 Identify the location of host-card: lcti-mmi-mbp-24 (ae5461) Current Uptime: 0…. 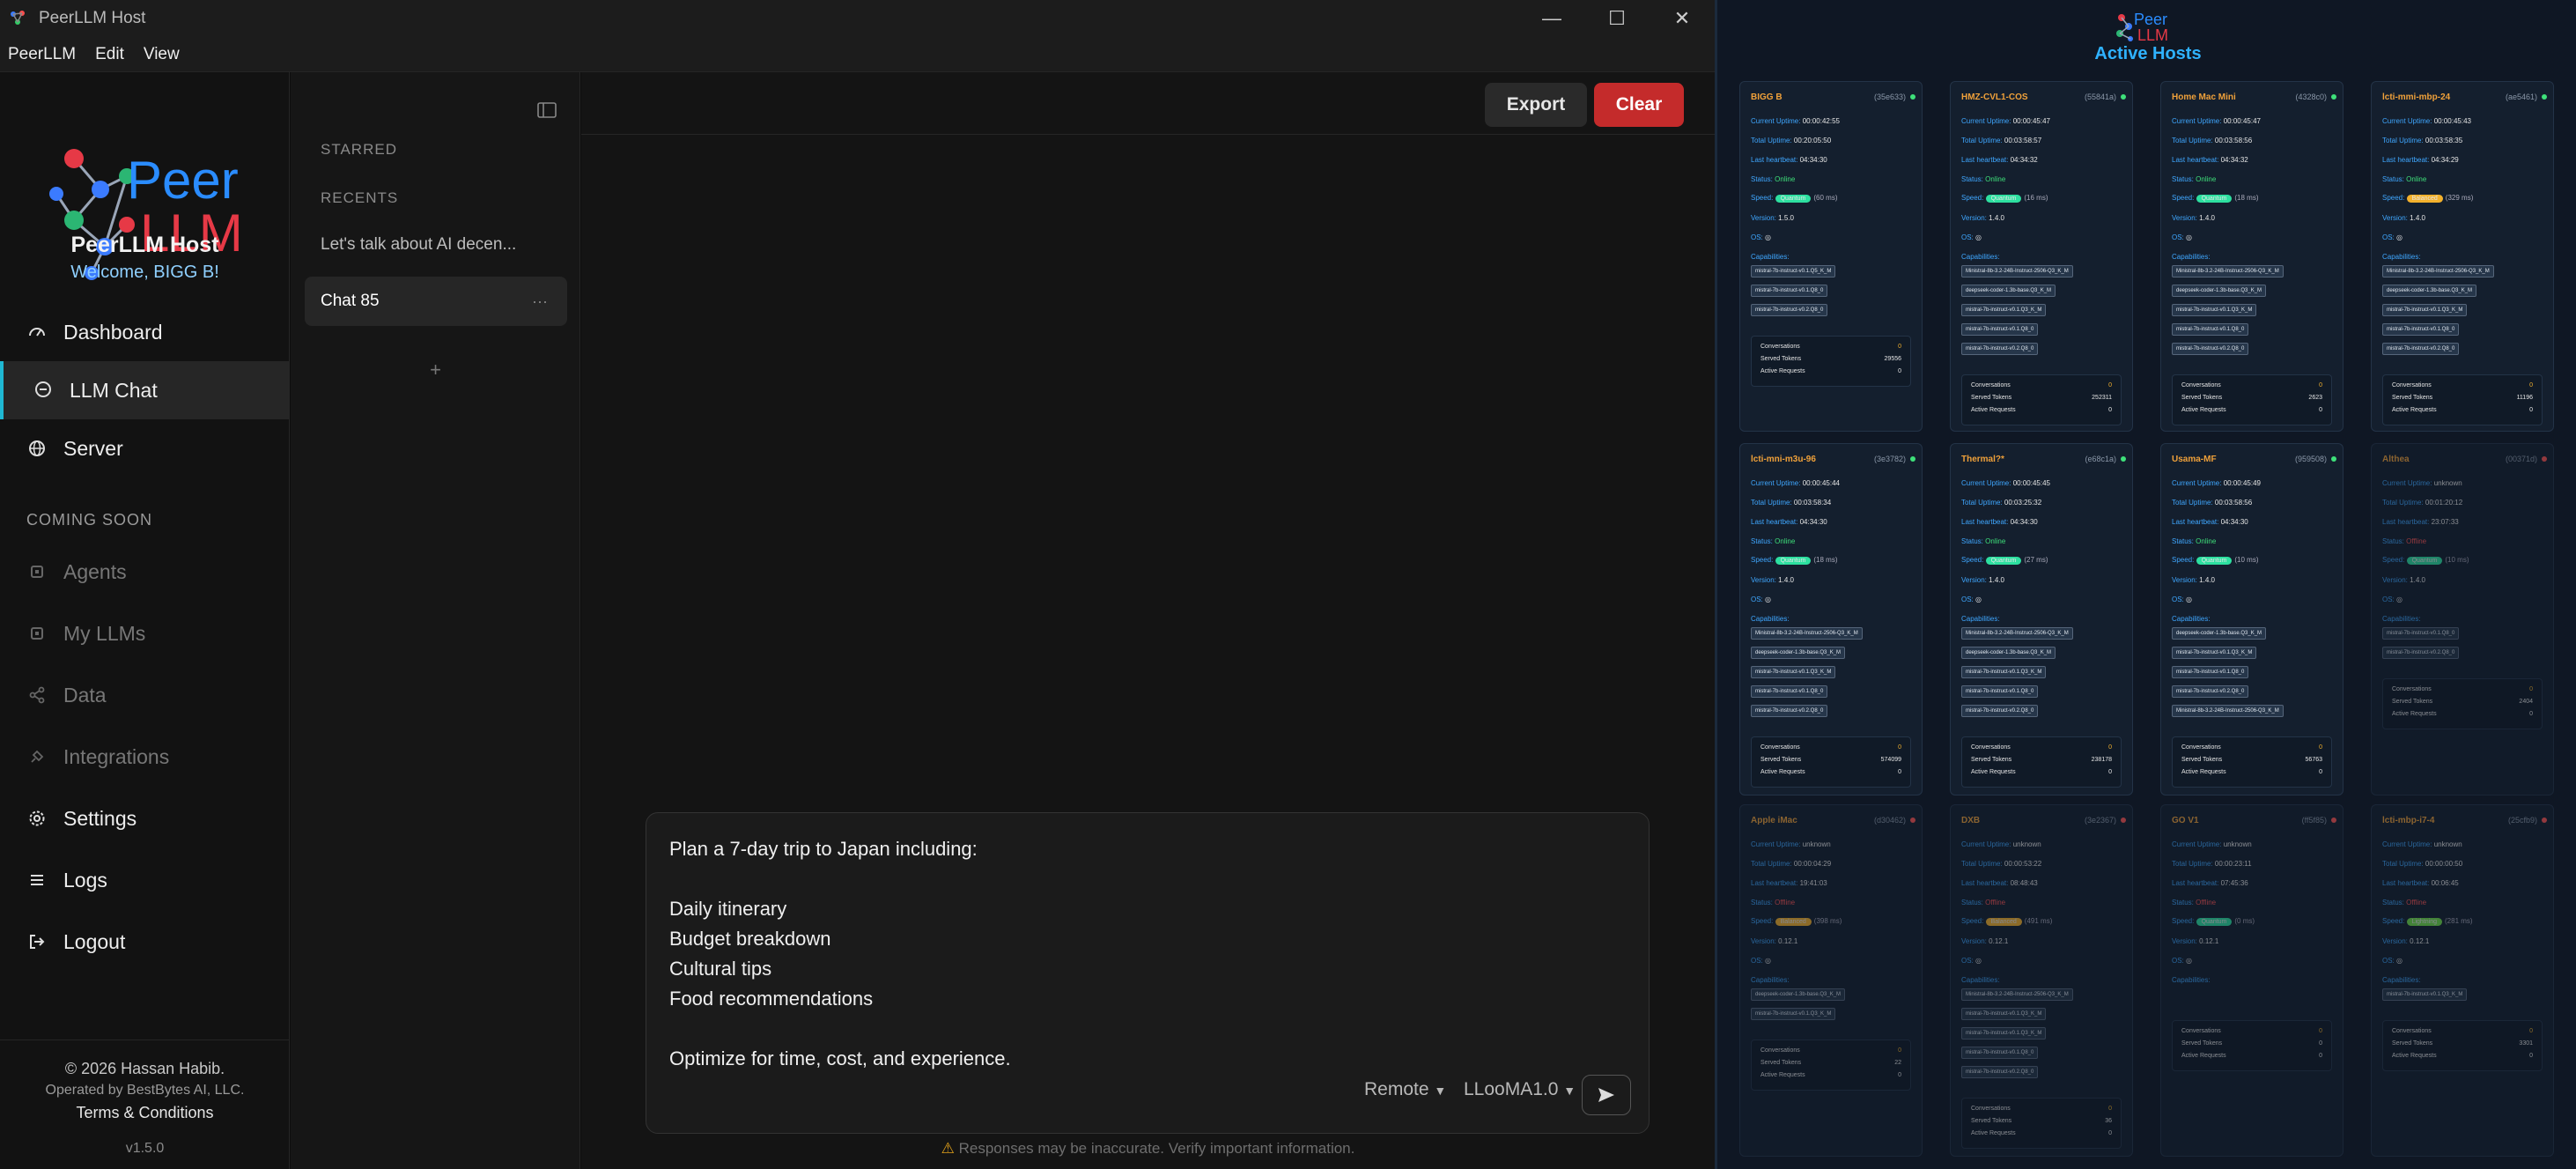
(2462, 256).